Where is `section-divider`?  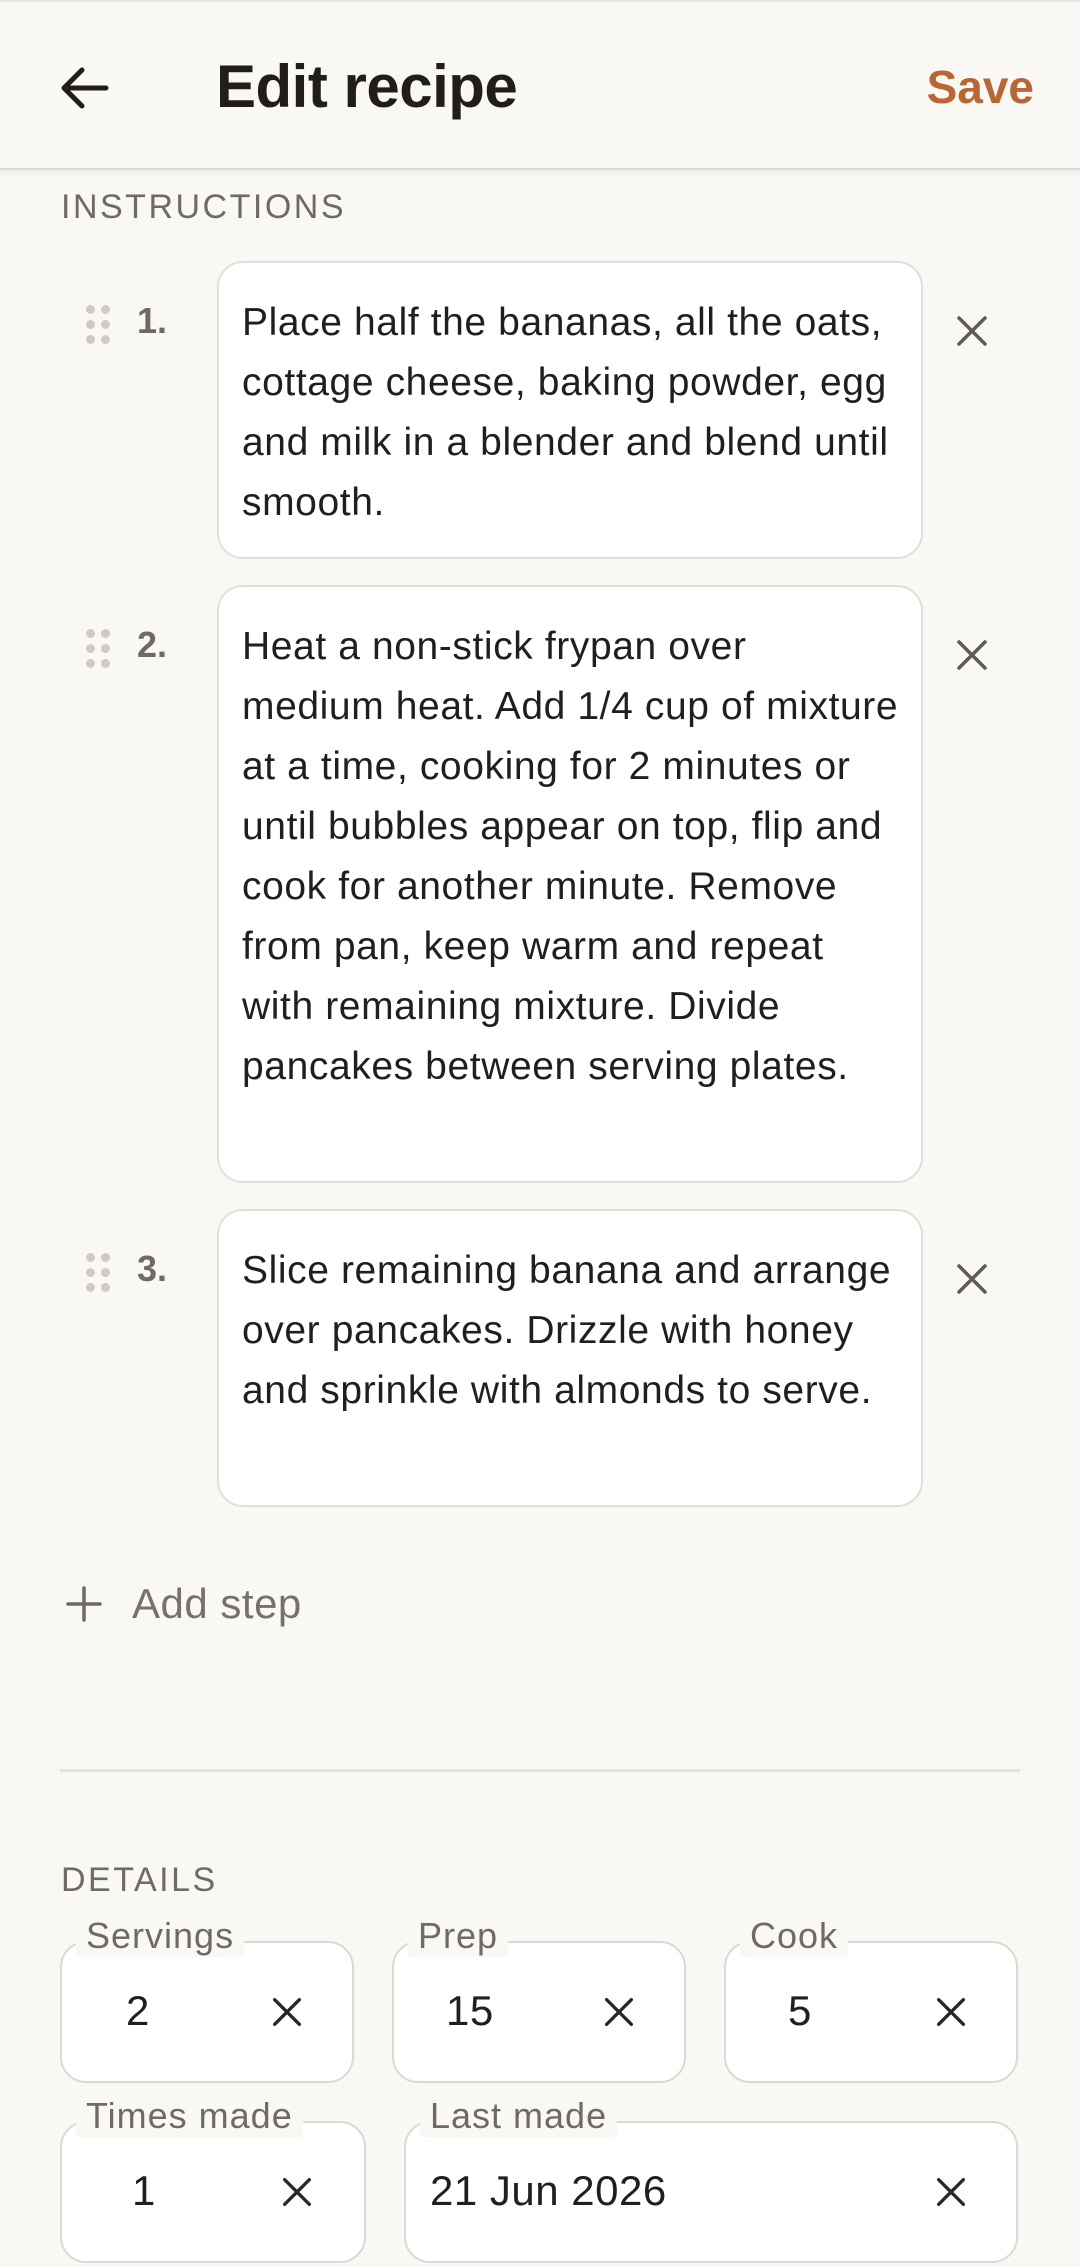 section-divider is located at coordinates (540, 1770).